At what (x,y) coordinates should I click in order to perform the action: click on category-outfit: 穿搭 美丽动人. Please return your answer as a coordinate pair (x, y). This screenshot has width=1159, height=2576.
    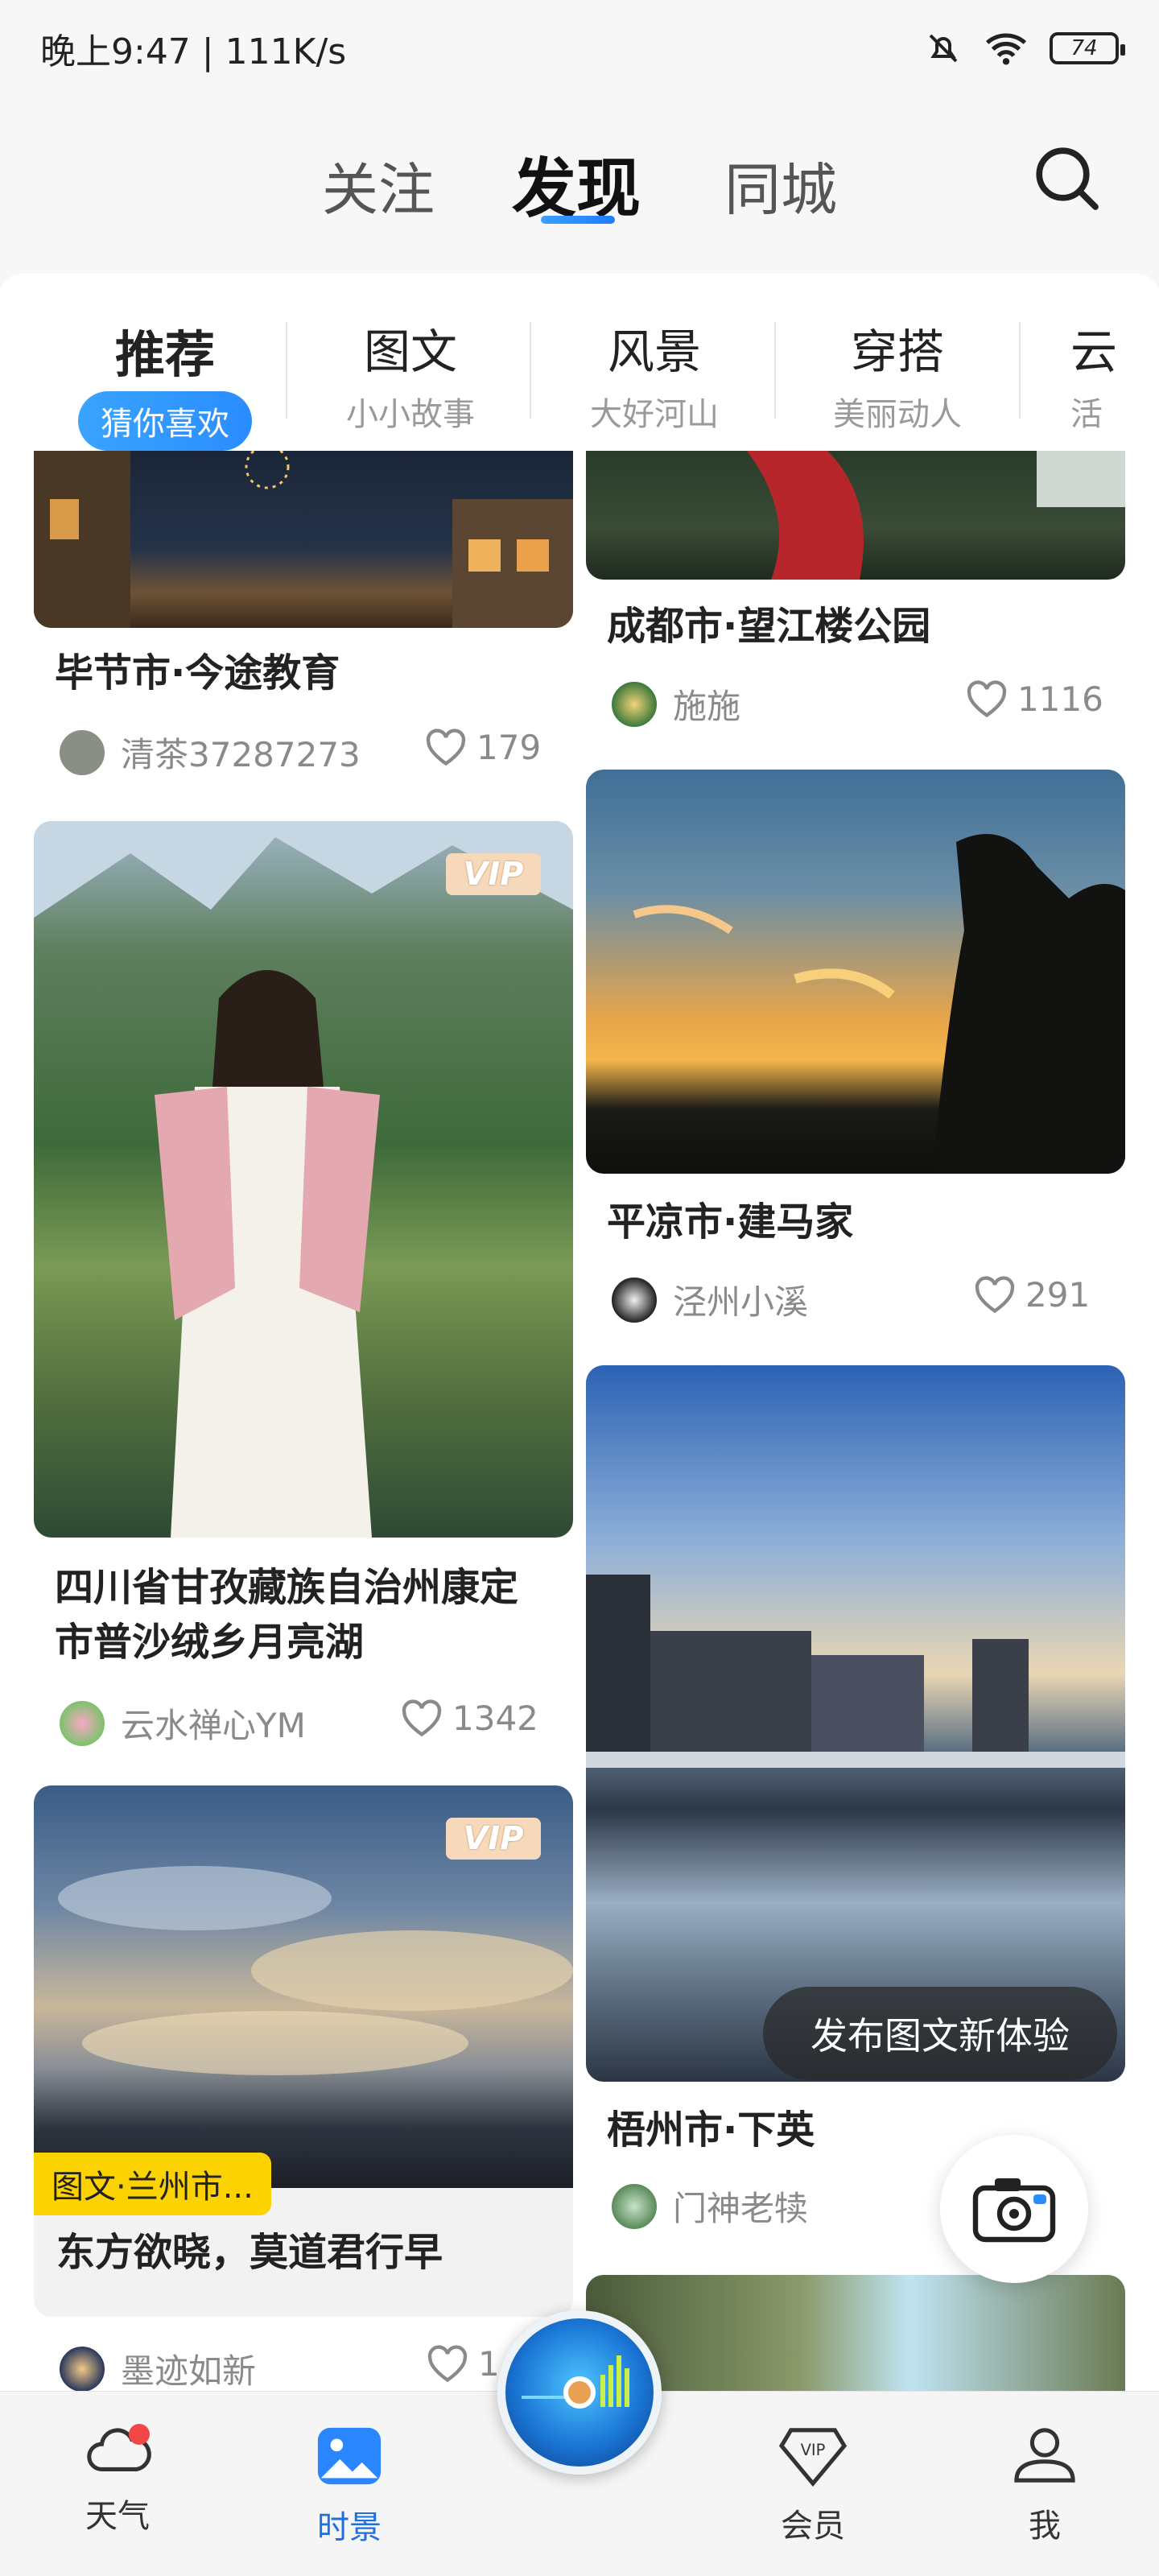
    Looking at the image, I should click on (897, 374).